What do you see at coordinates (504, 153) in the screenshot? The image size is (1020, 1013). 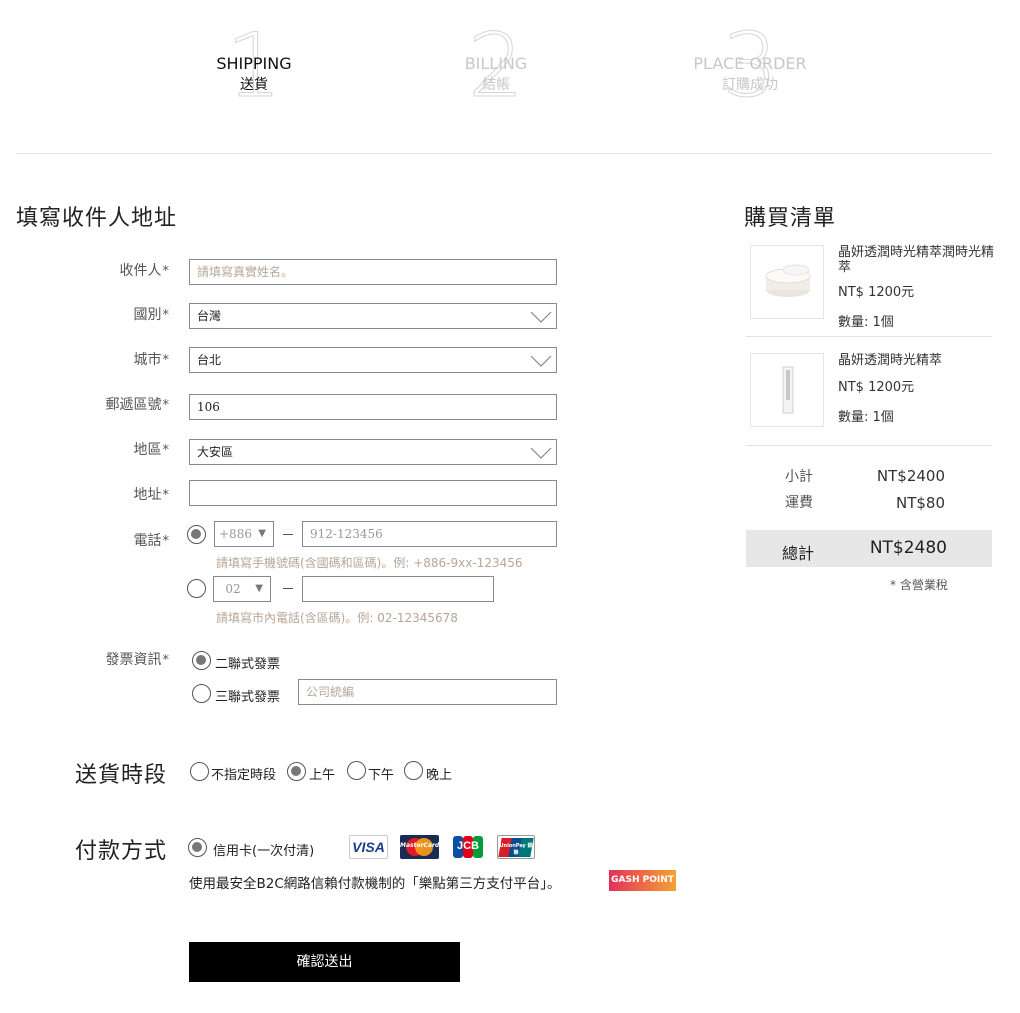 I see `header-divider` at bounding box center [504, 153].